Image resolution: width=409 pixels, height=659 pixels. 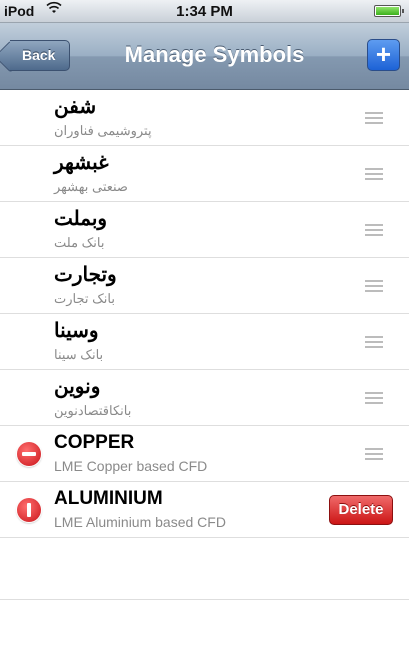 I want to click on list-item: COPPER LME Copper based CFD, so click(x=204, y=454).